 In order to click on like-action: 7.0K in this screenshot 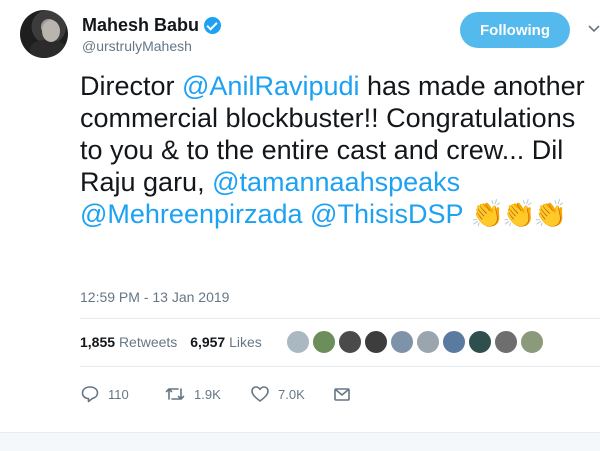, I will do `click(277, 394)`.